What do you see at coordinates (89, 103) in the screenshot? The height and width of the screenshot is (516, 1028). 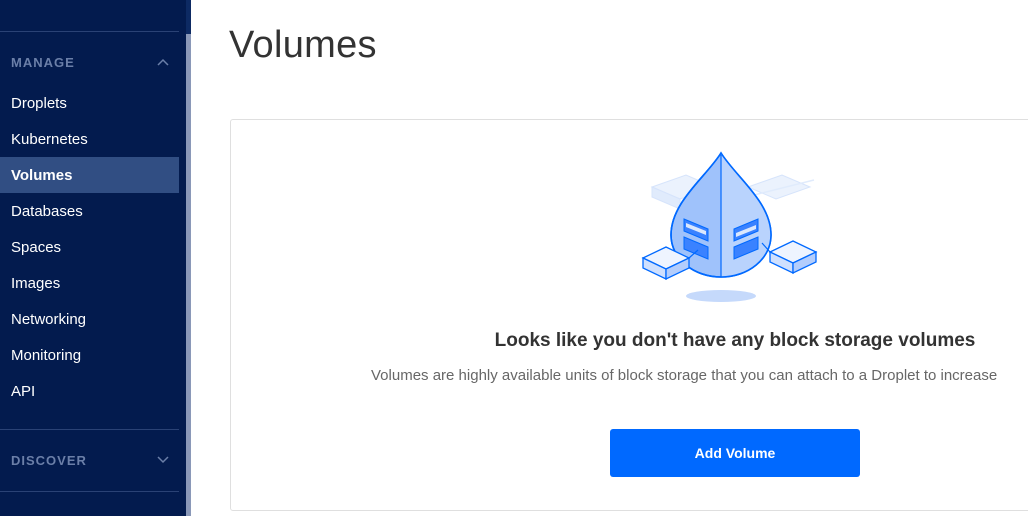 I see `sidebar-item-droplets: Droplets` at bounding box center [89, 103].